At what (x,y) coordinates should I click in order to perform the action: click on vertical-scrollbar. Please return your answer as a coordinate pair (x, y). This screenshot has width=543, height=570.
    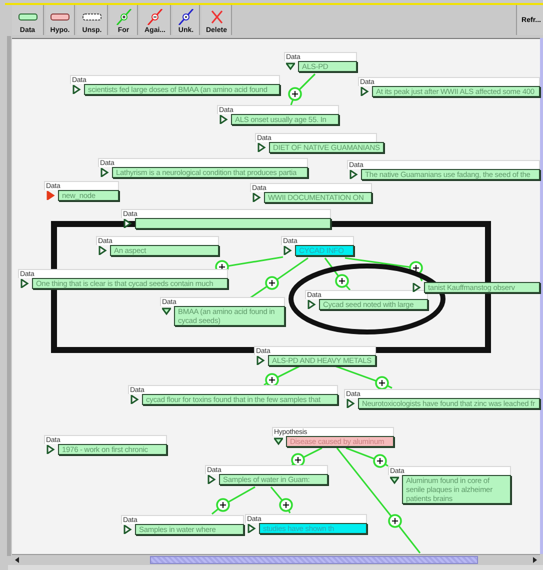
    Looking at the image, I should click on (541, 296).